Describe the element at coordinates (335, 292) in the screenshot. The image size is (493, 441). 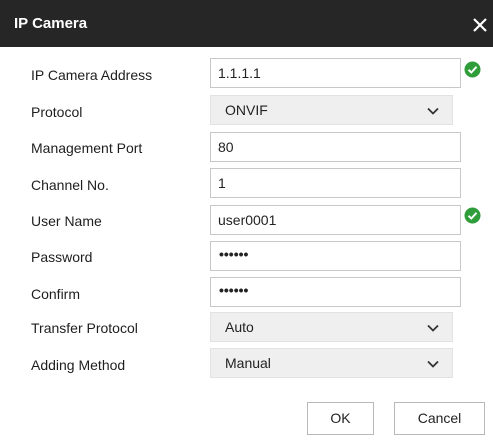
I see `confirm-password-input: ••••••` at that location.